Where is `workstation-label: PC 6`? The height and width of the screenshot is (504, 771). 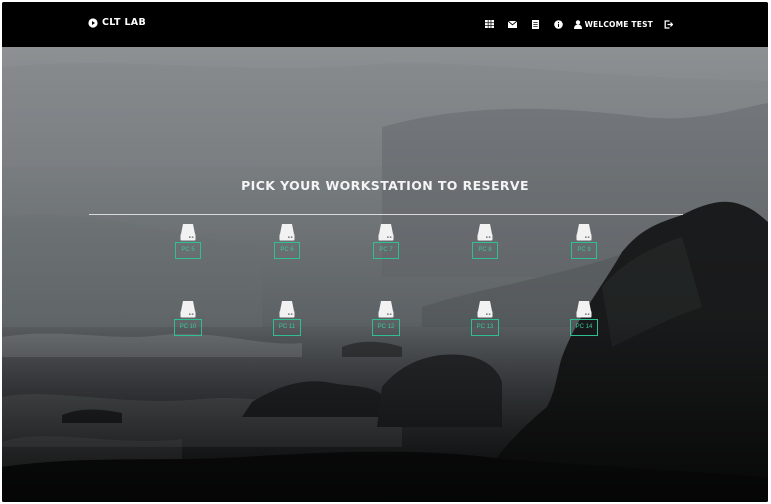
workstation-label: PC 6 is located at coordinates (287, 250).